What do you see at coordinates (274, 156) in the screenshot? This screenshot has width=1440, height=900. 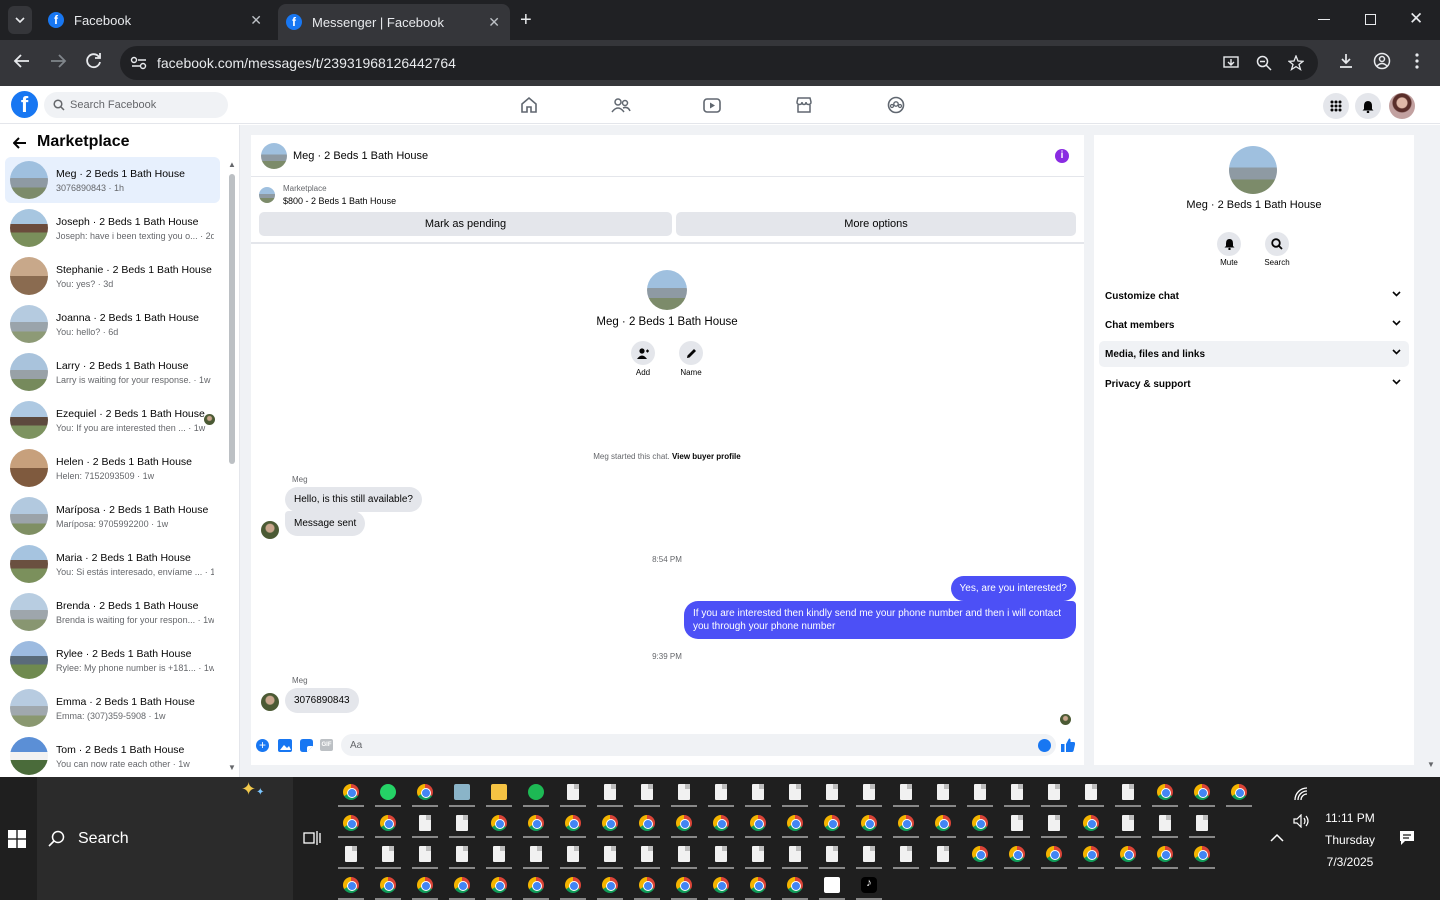 I see `chat-avatar` at bounding box center [274, 156].